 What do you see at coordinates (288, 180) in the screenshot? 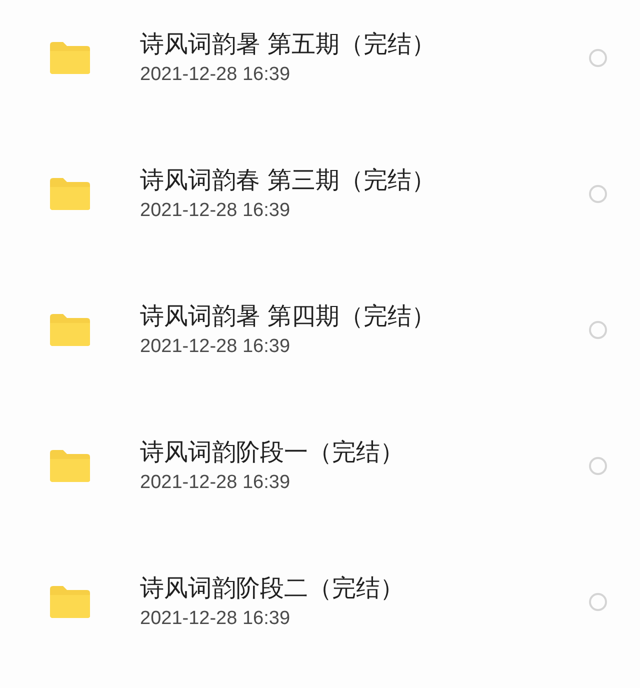
I see `folder-name: 诗风词韵春 第三期（完结）` at bounding box center [288, 180].